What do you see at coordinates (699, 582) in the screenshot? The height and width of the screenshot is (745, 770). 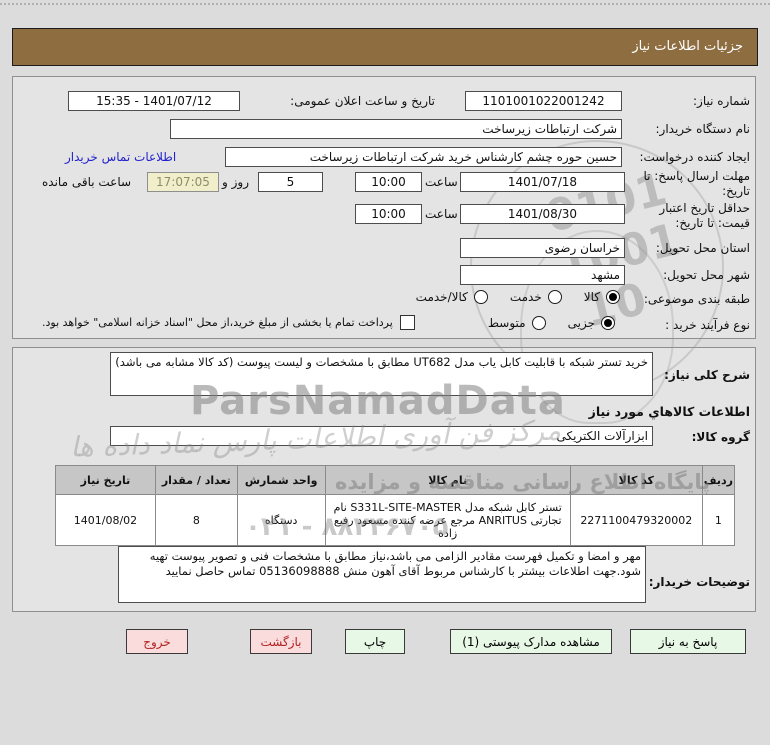 I see `buyer-notes-label: توضیحات خریدار:` at bounding box center [699, 582].